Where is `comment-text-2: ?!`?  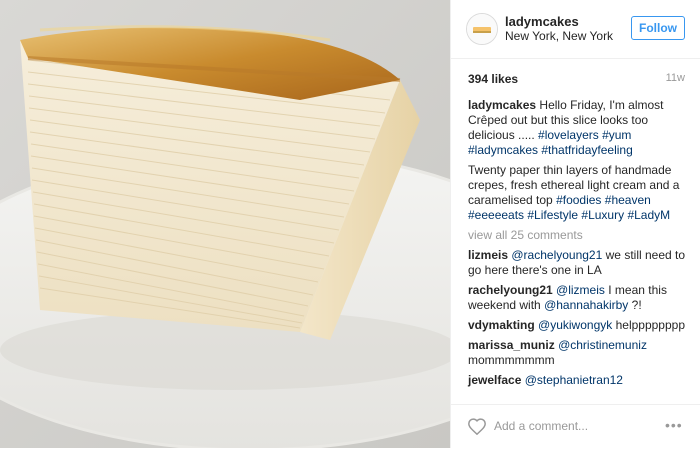 comment-text-2: ?! is located at coordinates (636, 305).